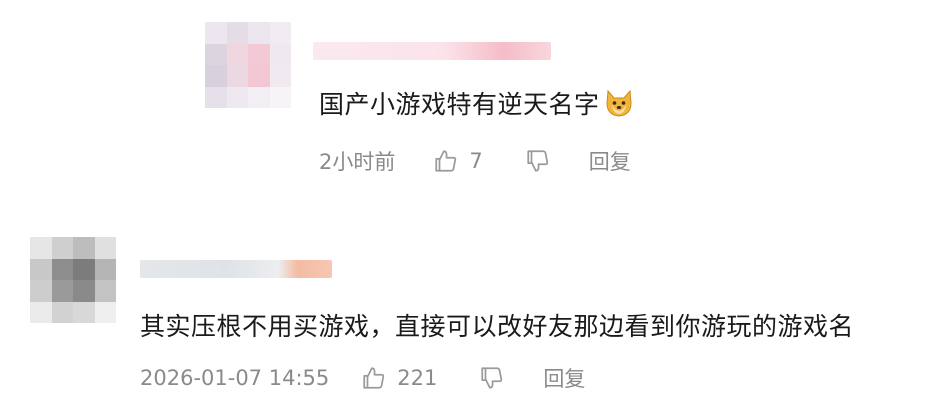  I want to click on like-count: 7, so click(476, 161).